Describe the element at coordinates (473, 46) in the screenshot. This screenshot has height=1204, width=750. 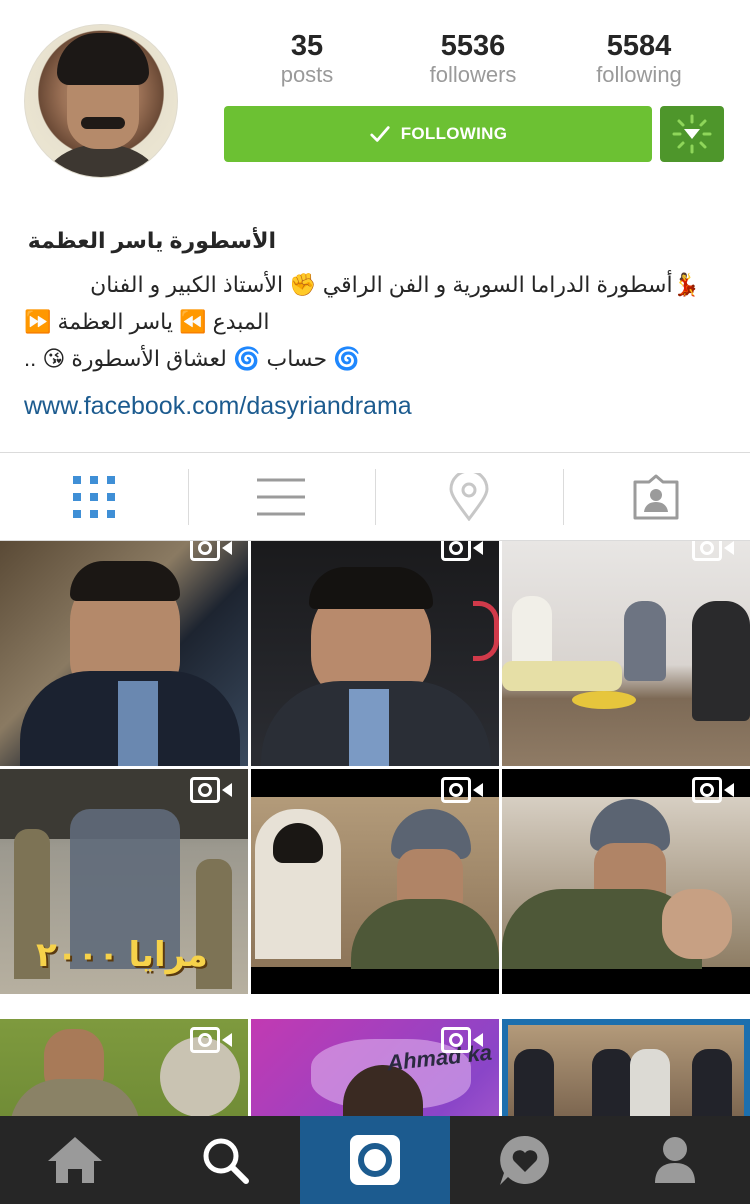
I see `followers-count: 5536` at that location.